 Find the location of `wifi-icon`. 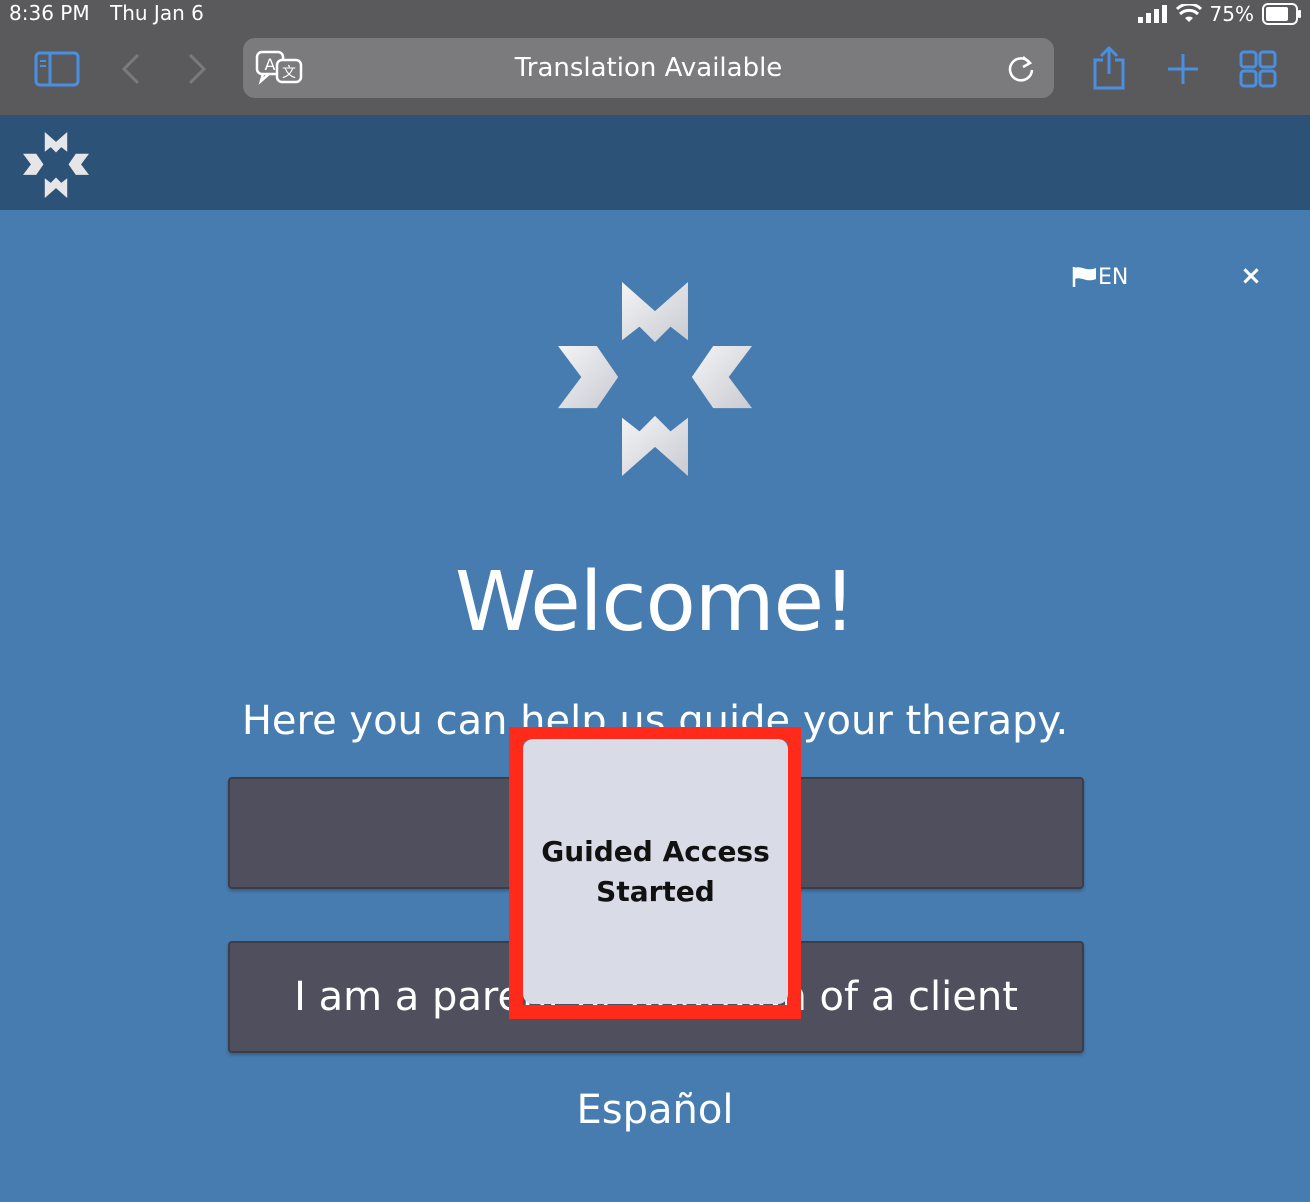

wifi-icon is located at coordinates (1188, 13).